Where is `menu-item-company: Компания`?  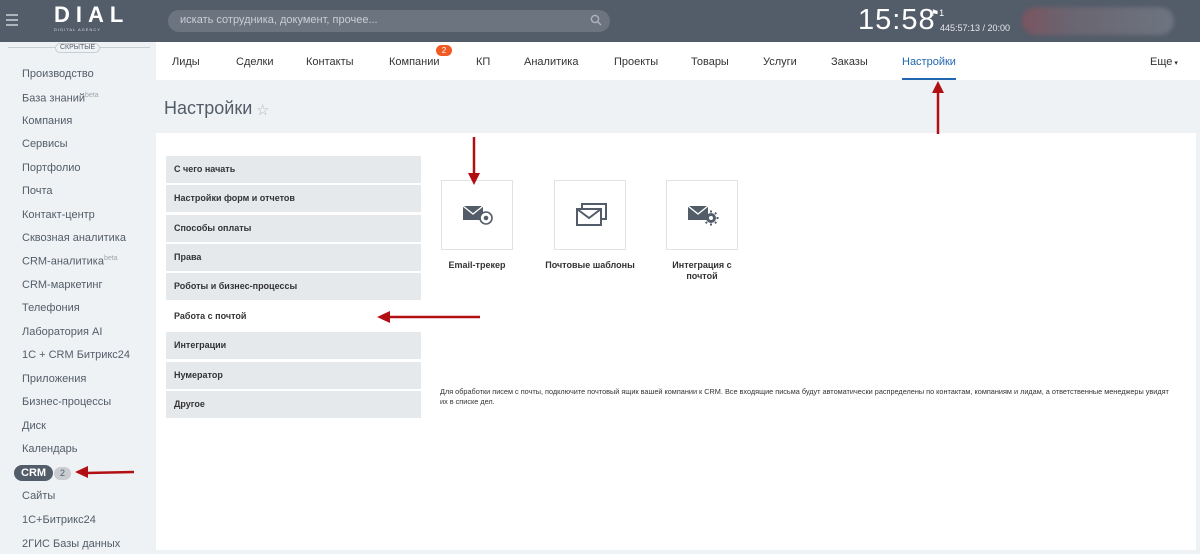 menu-item-company: Компания is located at coordinates (47, 121).